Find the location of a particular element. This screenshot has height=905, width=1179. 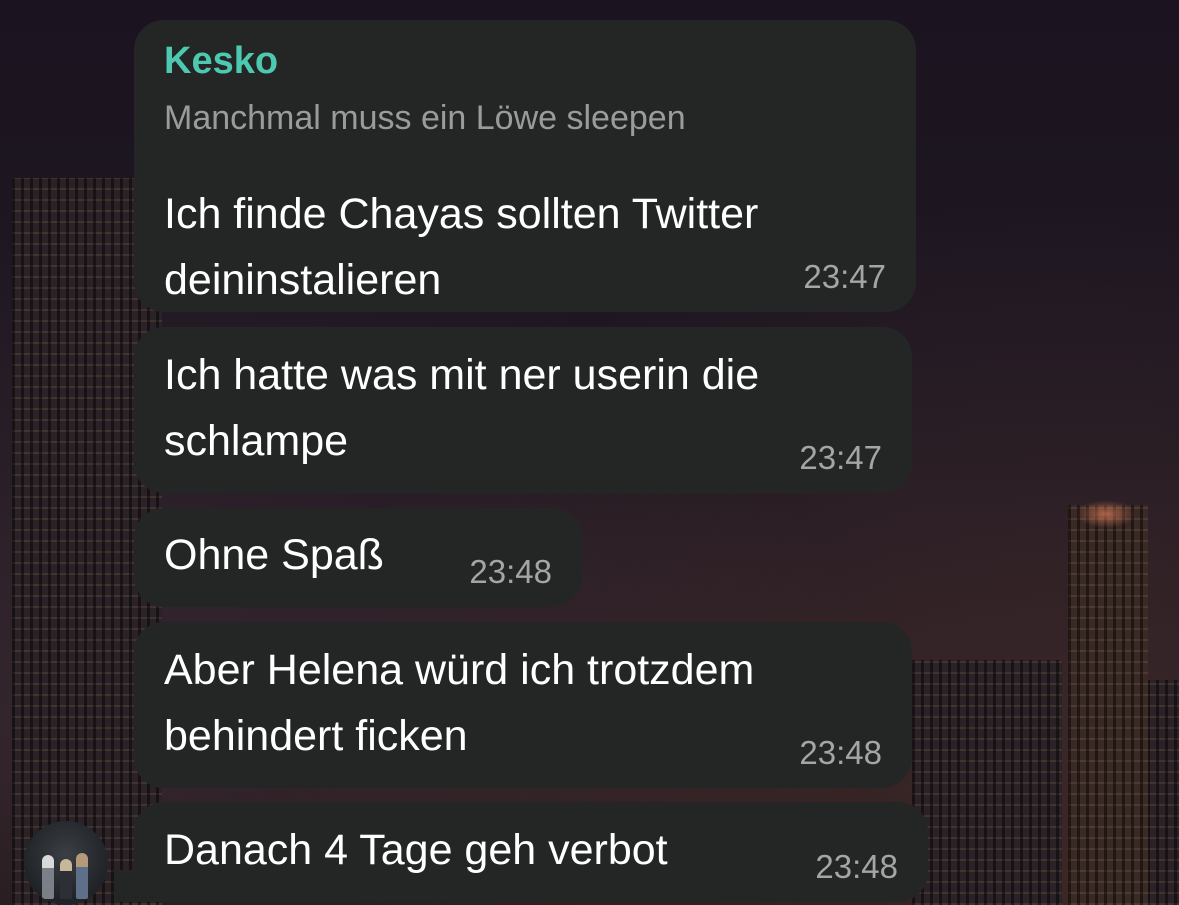

message-text-line: behindert ficken is located at coordinates (316, 736).